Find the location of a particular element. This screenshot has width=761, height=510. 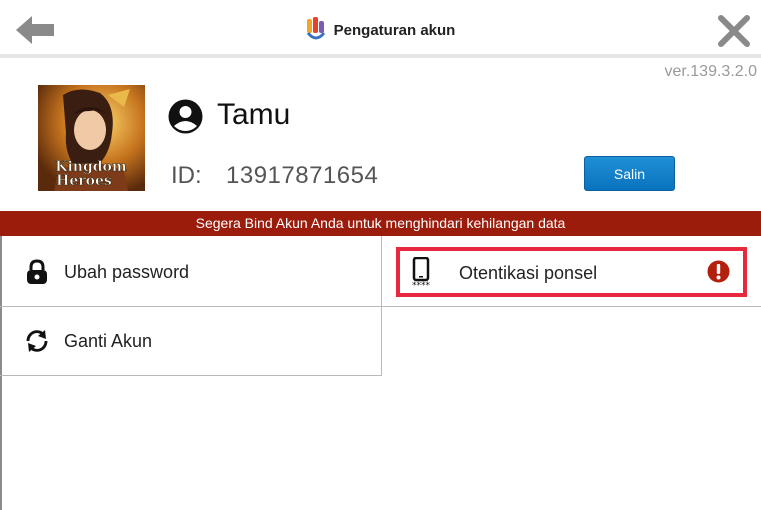

app-logo-icon is located at coordinates (315, 28).